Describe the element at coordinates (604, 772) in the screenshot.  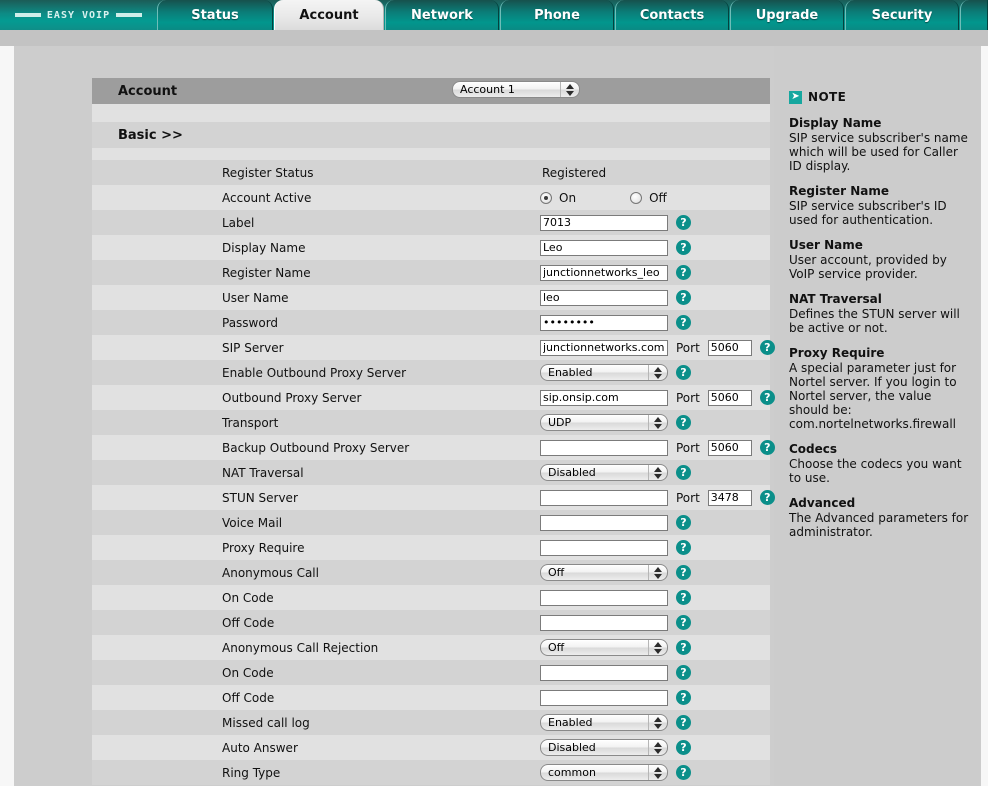
I see `select-dropdown: common` at that location.